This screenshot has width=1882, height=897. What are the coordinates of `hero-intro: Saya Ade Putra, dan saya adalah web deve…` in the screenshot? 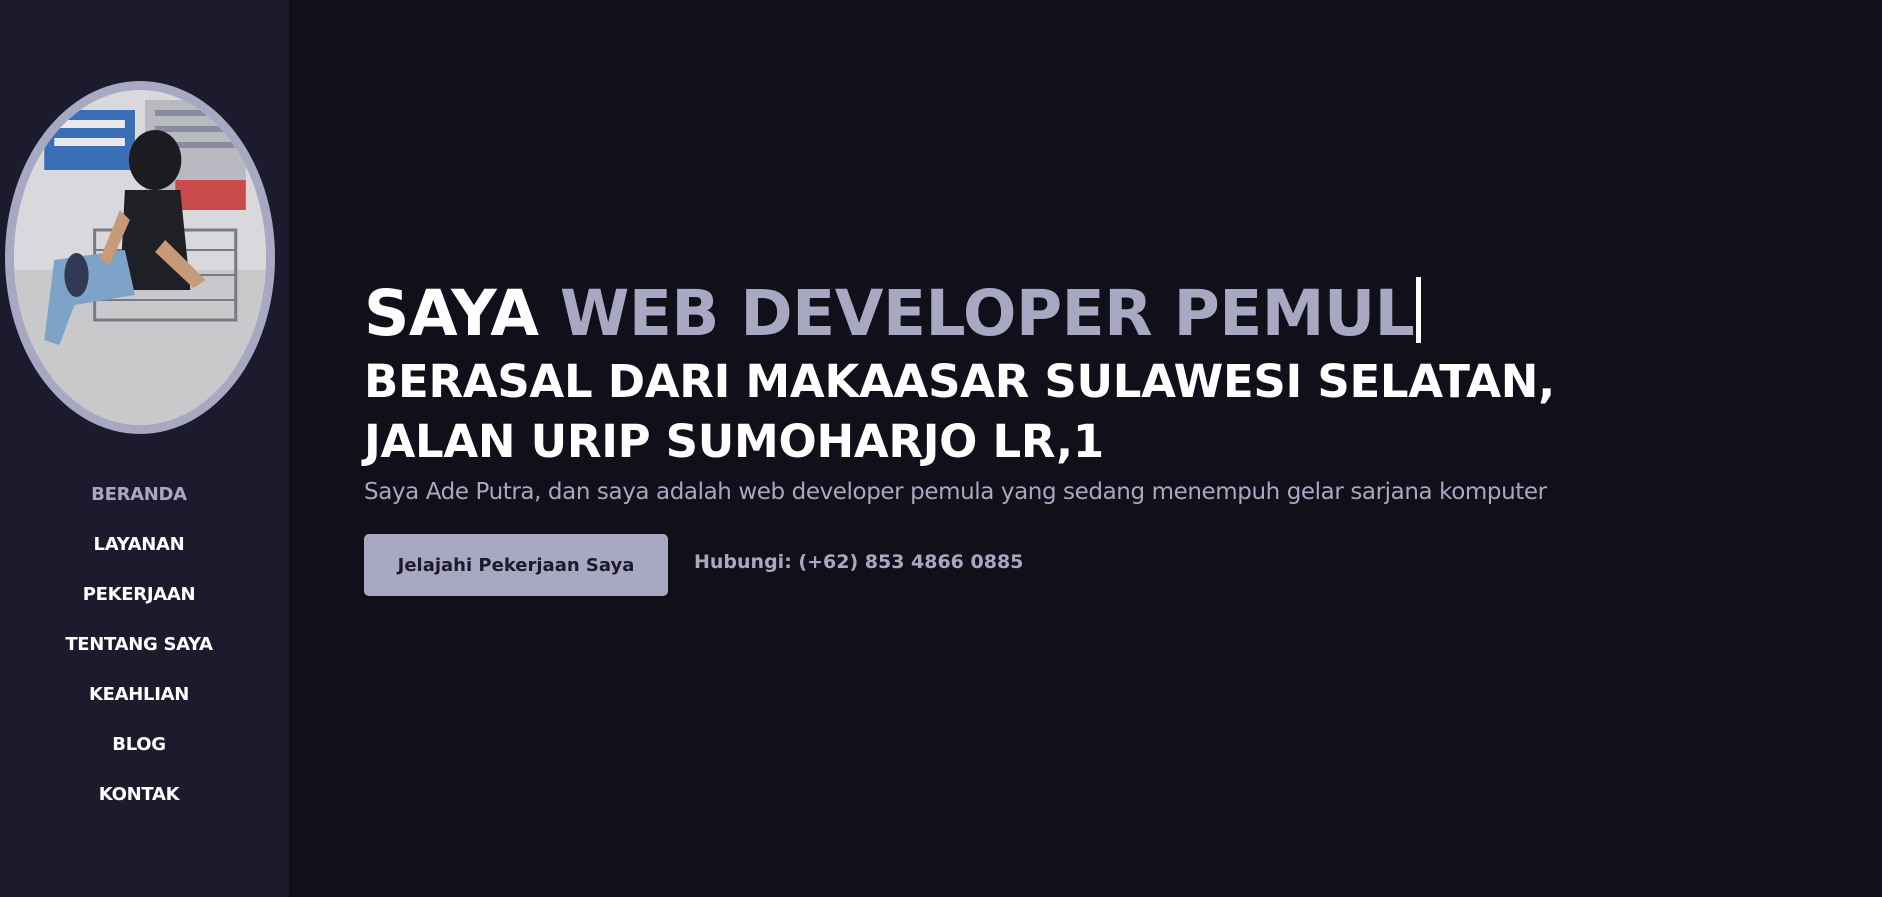 It's located at (955, 492).